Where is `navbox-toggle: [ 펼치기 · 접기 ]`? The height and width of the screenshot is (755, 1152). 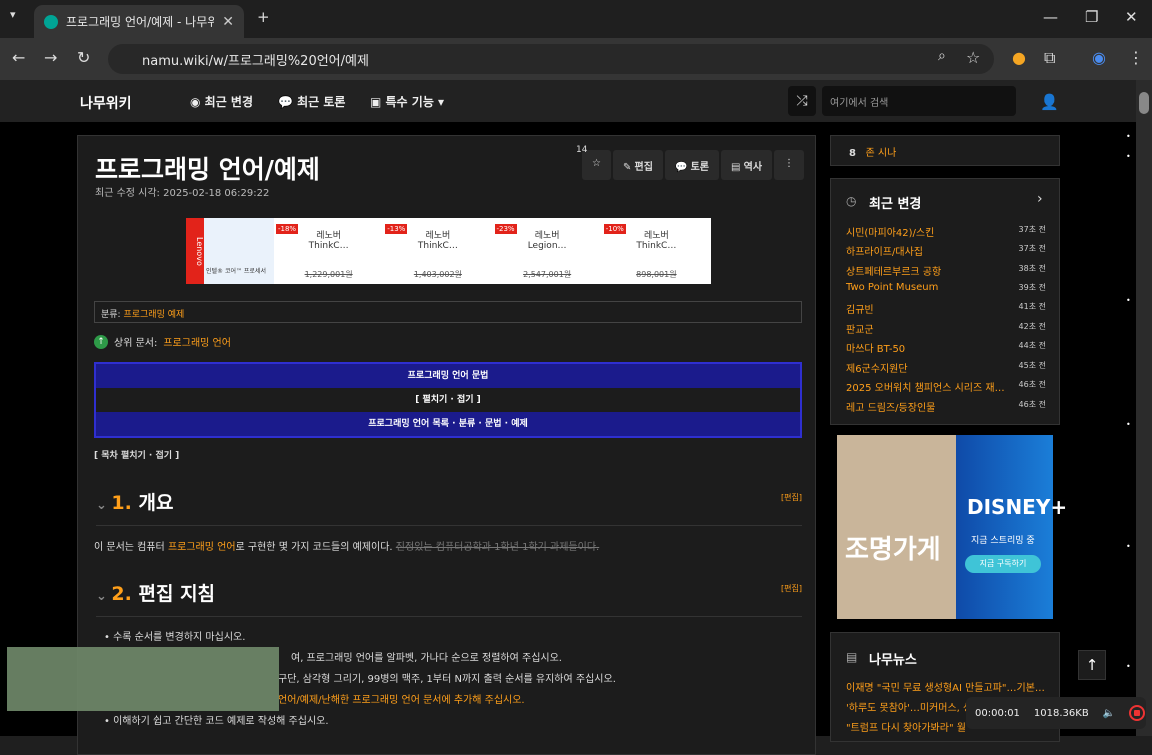 navbox-toggle: [ 펼치기 · 접기 ] is located at coordinates (448, 400).